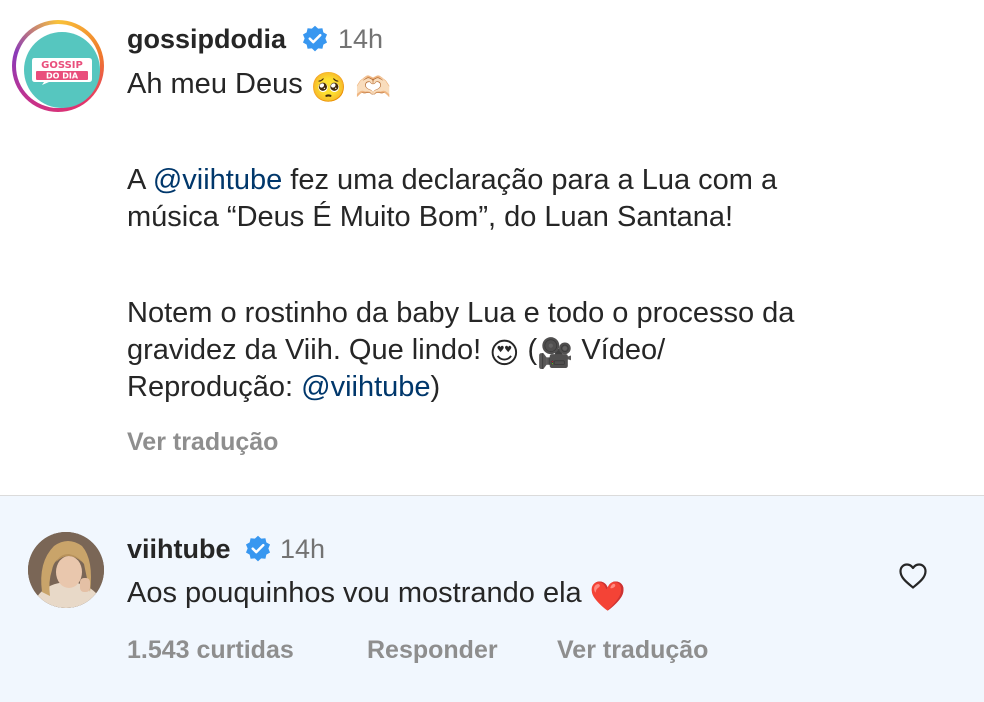 The width and height of the screenshot is (984, 702). I want to click on post-username: gossipdodia, so click(206, 39).